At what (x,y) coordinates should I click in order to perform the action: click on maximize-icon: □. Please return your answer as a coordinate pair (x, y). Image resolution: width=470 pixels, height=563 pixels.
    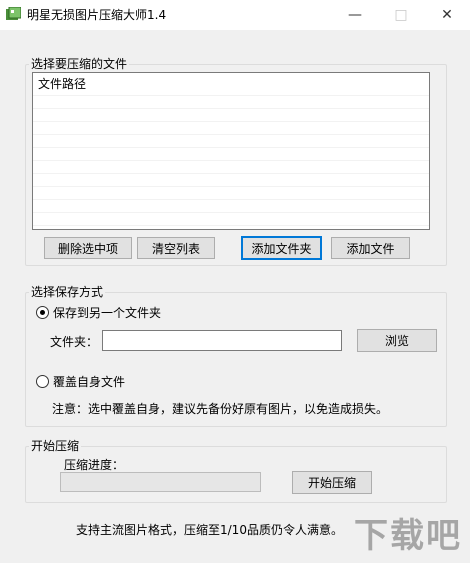
    Looking at the image, I should click on (401, 15).